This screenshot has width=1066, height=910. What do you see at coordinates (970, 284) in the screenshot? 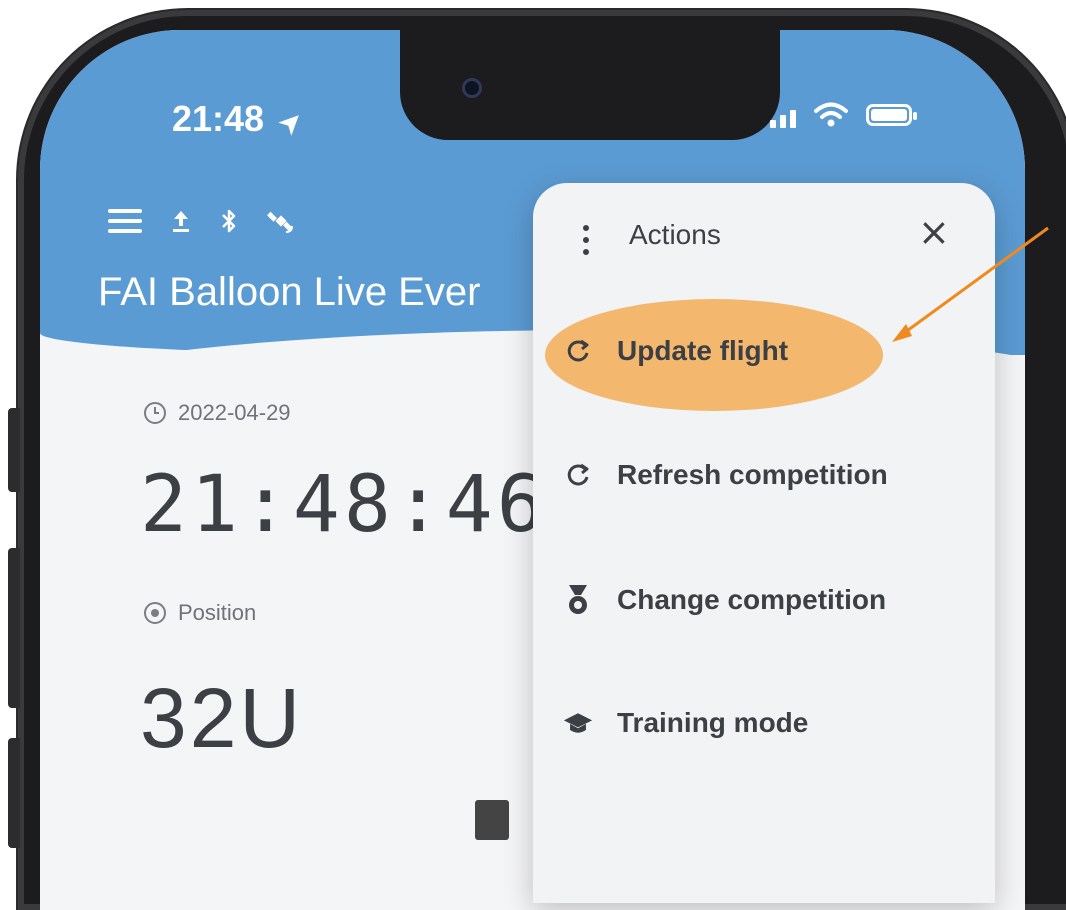
I see `annotation-arrow` at bounding box center [970, 284].